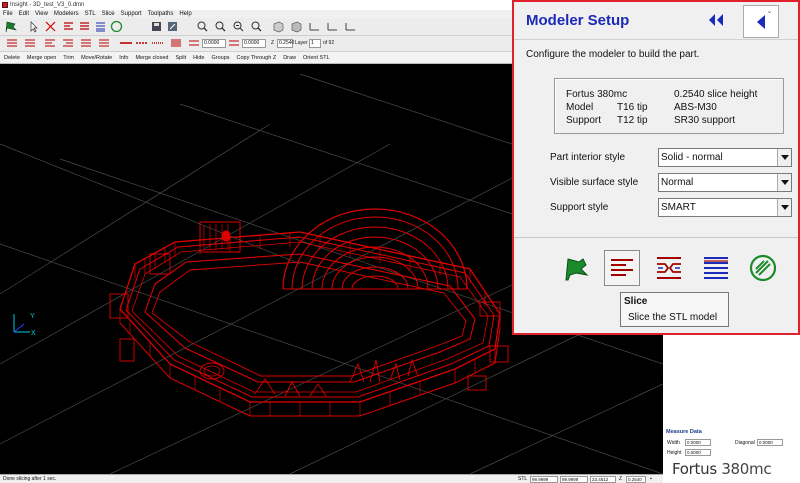 This screenshot has height=483, width=800. Describe the element at coordinates (156, 26) in the screenshot. I see `save-icon` at that location.